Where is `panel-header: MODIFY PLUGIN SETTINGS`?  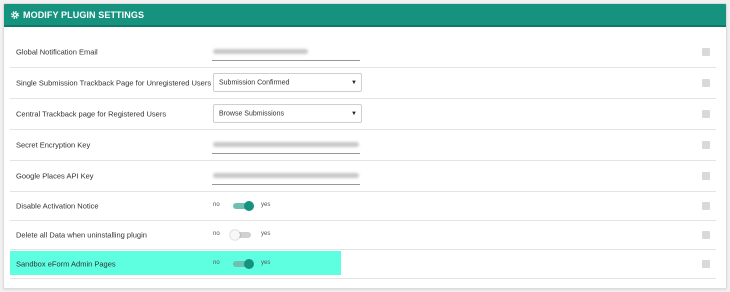
panel-header: MODIFY PLUGIN SETTINGS is located at coordinates (365, 15).